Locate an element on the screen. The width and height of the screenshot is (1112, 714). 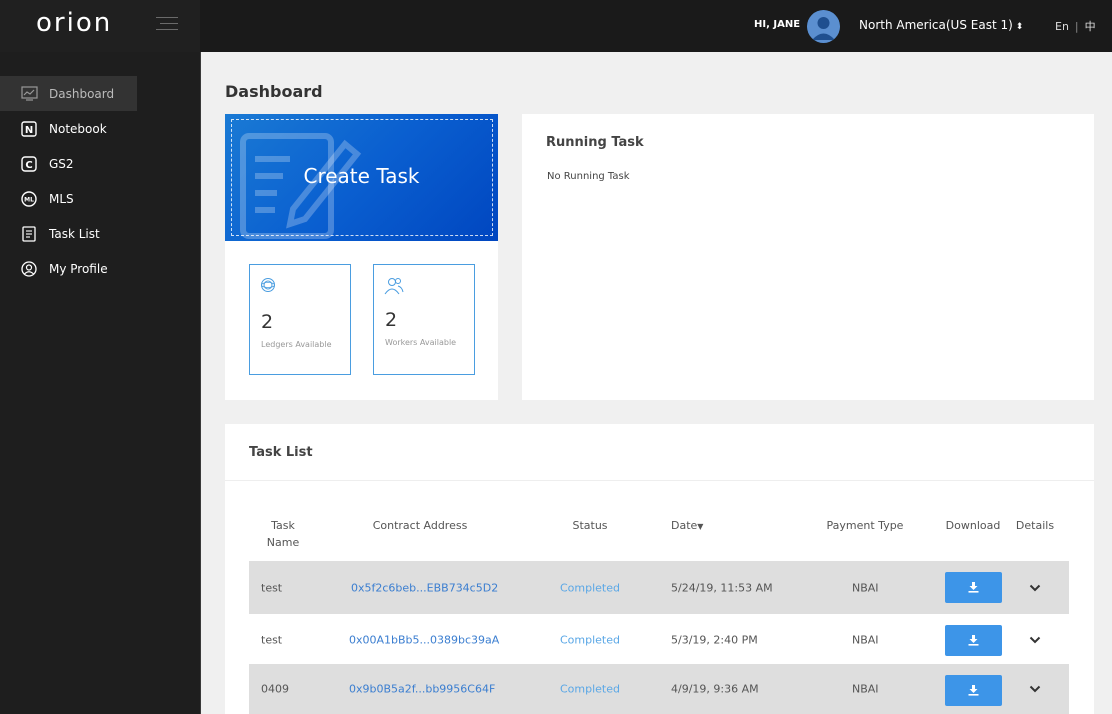
contract-address-link: 0x9b0B5a2f...bb9956C64F is located at coordinates (422, 689).